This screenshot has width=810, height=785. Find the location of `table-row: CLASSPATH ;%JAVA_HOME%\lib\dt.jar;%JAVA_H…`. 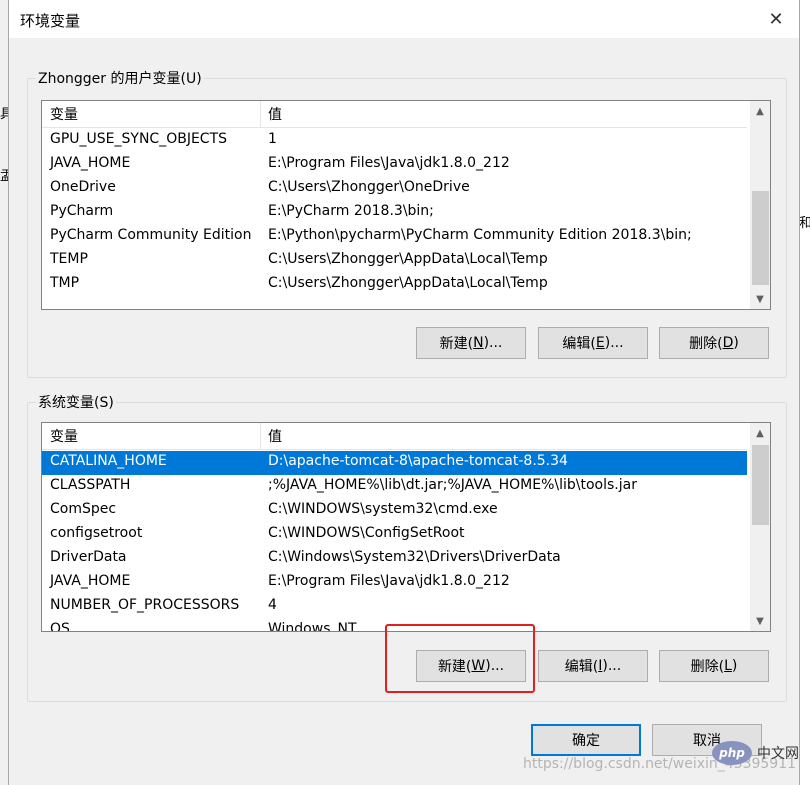

table-row: CLASSPATH ;%JAVA_HOME%\lib\dt.jar;%JAVA_H… is located at coordinates (394, 487).